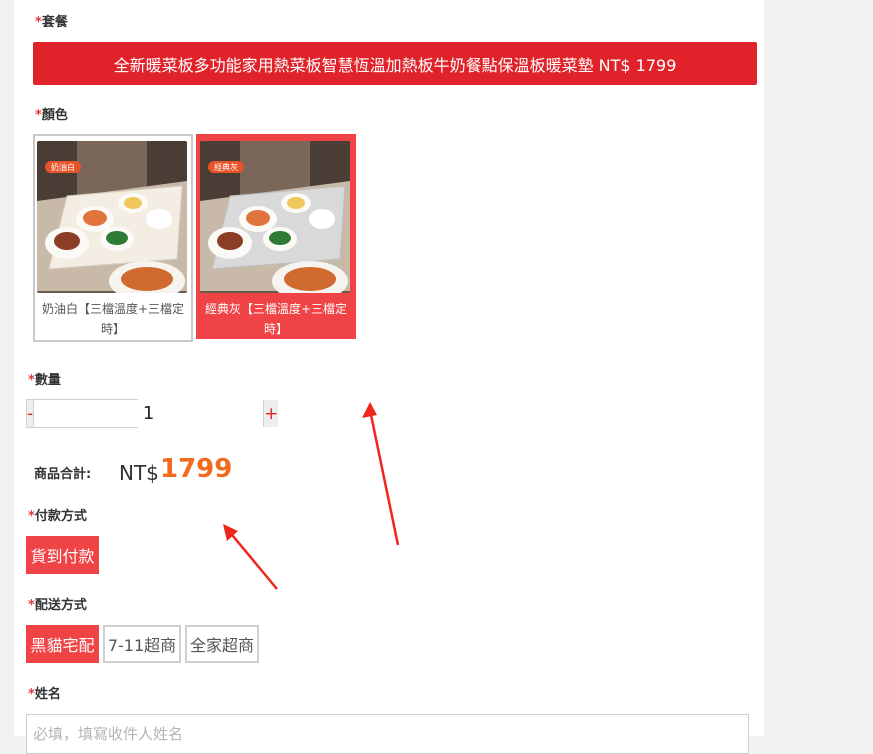  I want to click on package-label-text: 套餐, so click(54, 22).